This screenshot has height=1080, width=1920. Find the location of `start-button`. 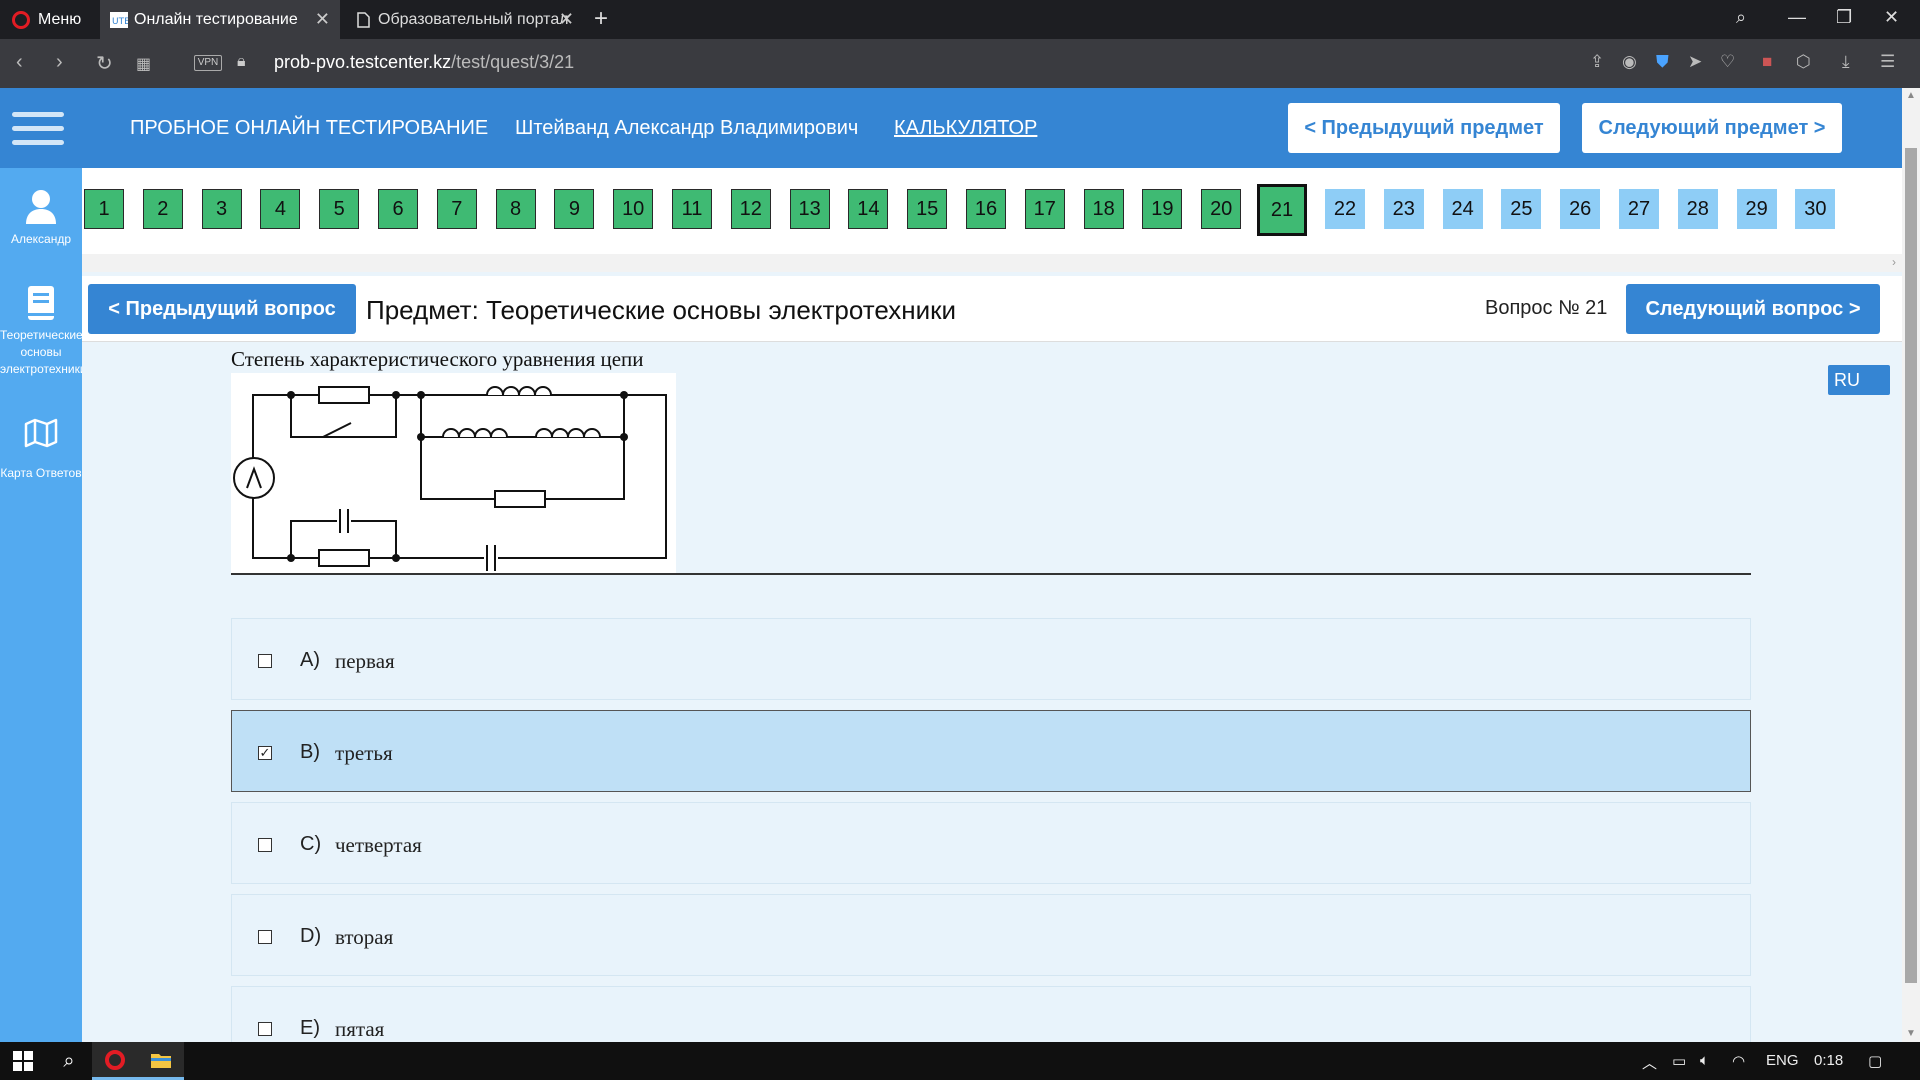

start-button is located at coordinates (23, 1061).